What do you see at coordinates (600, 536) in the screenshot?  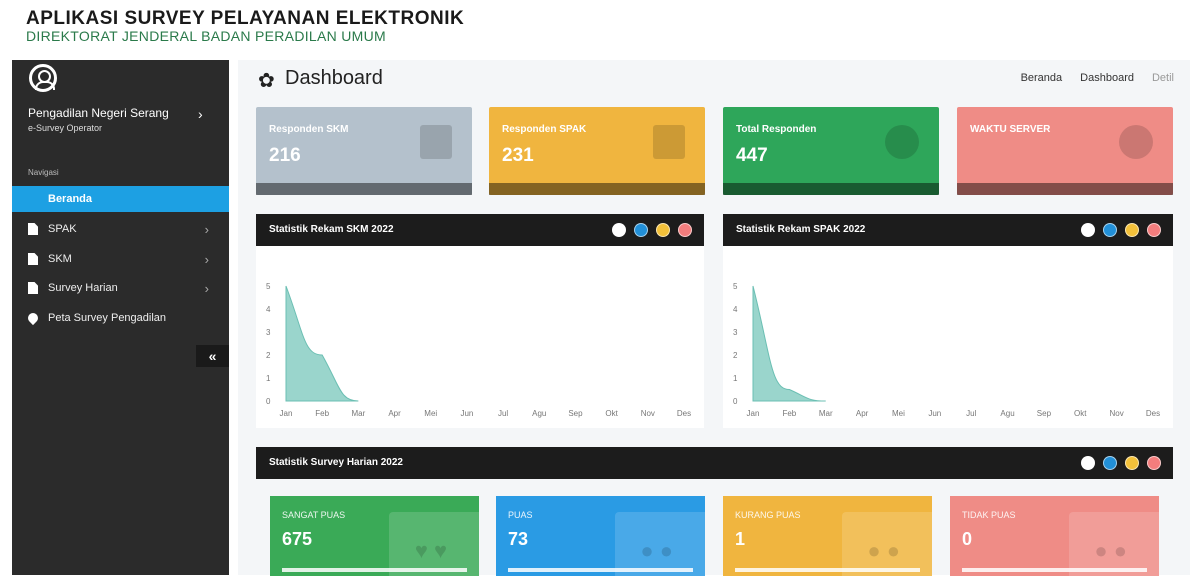 I see `tile-puas: ●● PUAS 73` at bounding box center [600, 536].